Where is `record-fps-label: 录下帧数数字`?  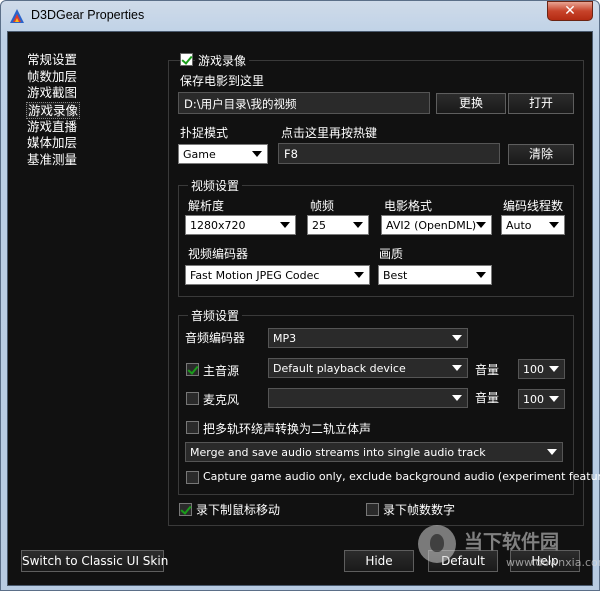
record-fps-label: 录下帧数数字 is located at coordinates (419, 510).